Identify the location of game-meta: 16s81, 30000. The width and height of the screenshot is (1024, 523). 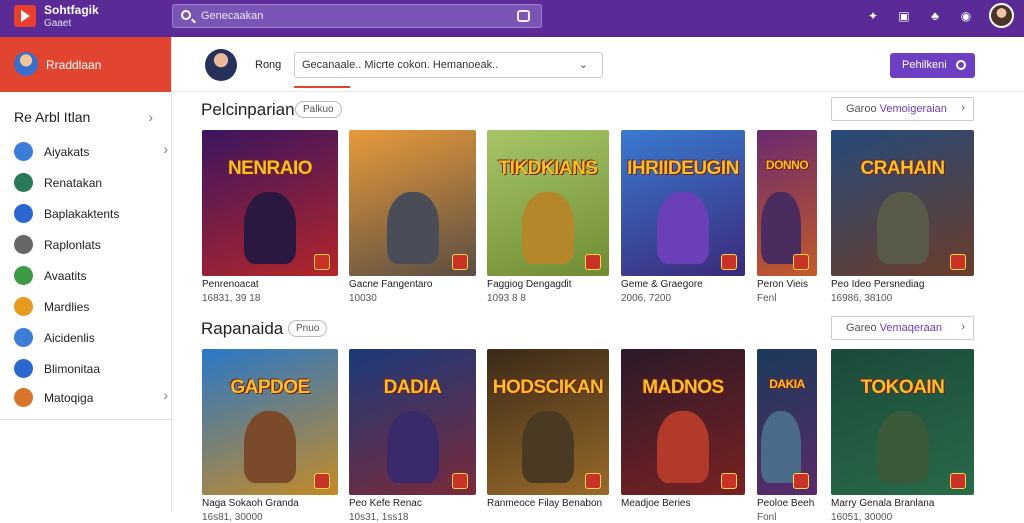
(232, 517).